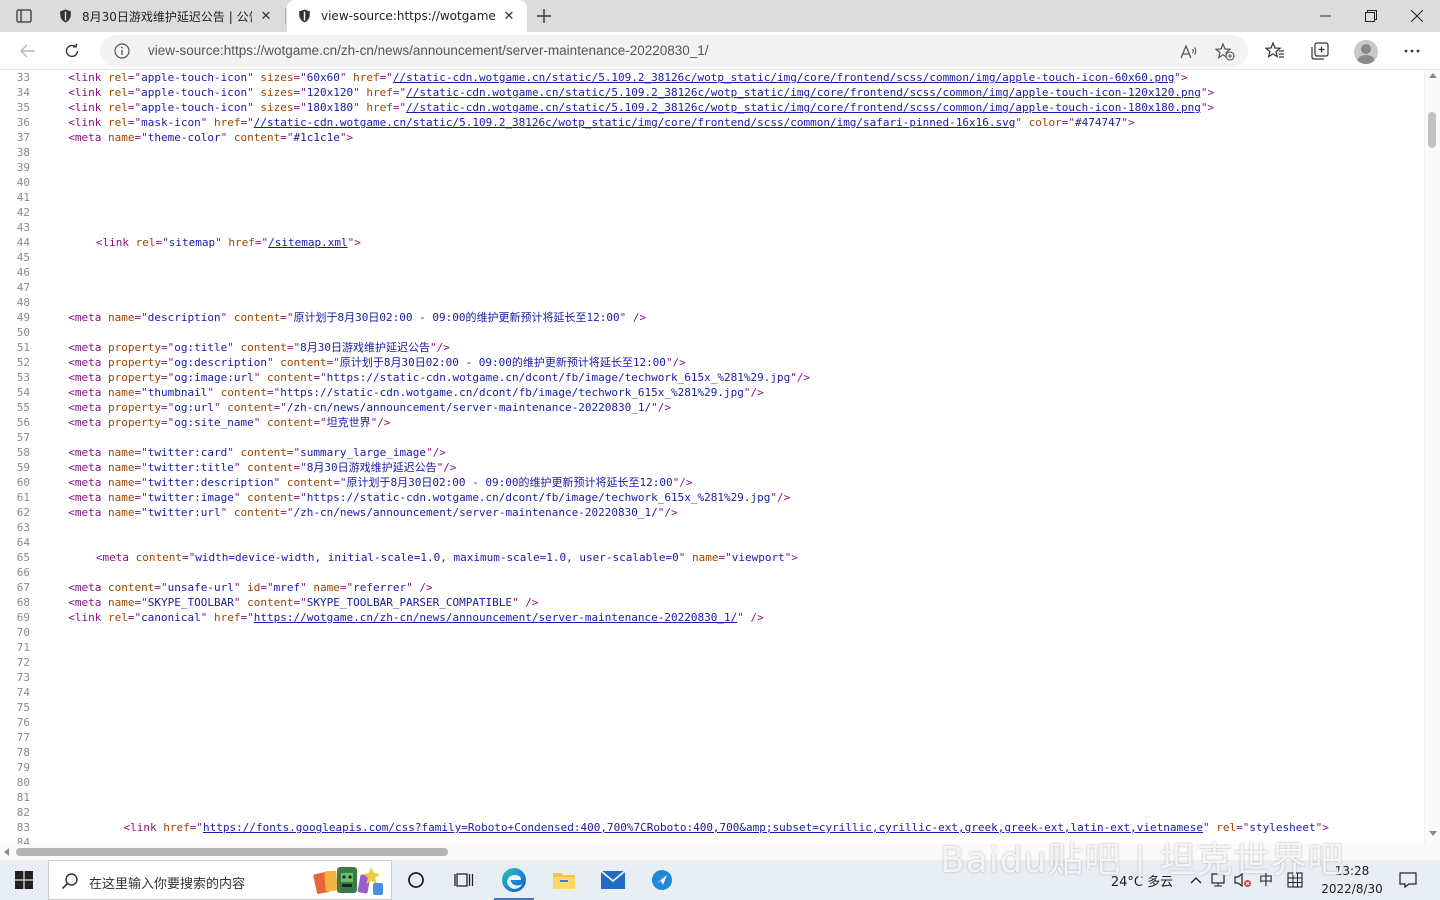 The width and height of the screenshot is (1440, 900). What do you see at coordinates (407, 16) in the screenshot?
I see `tab-view-source: view-source:https://wotgame.cn ✕` at bounding box center [407, 16].